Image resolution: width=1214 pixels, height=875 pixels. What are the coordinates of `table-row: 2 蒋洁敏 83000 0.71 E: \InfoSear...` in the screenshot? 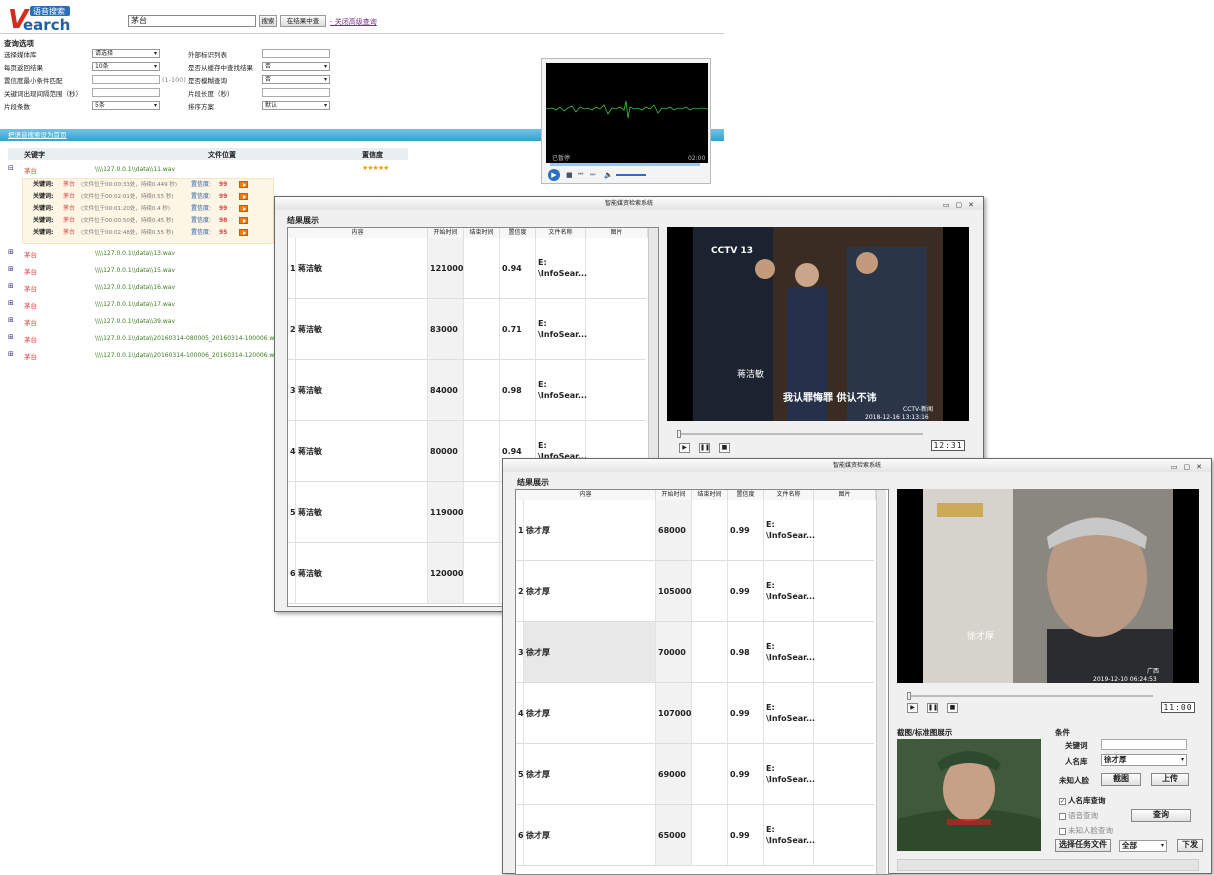 It's located at (467, 329).